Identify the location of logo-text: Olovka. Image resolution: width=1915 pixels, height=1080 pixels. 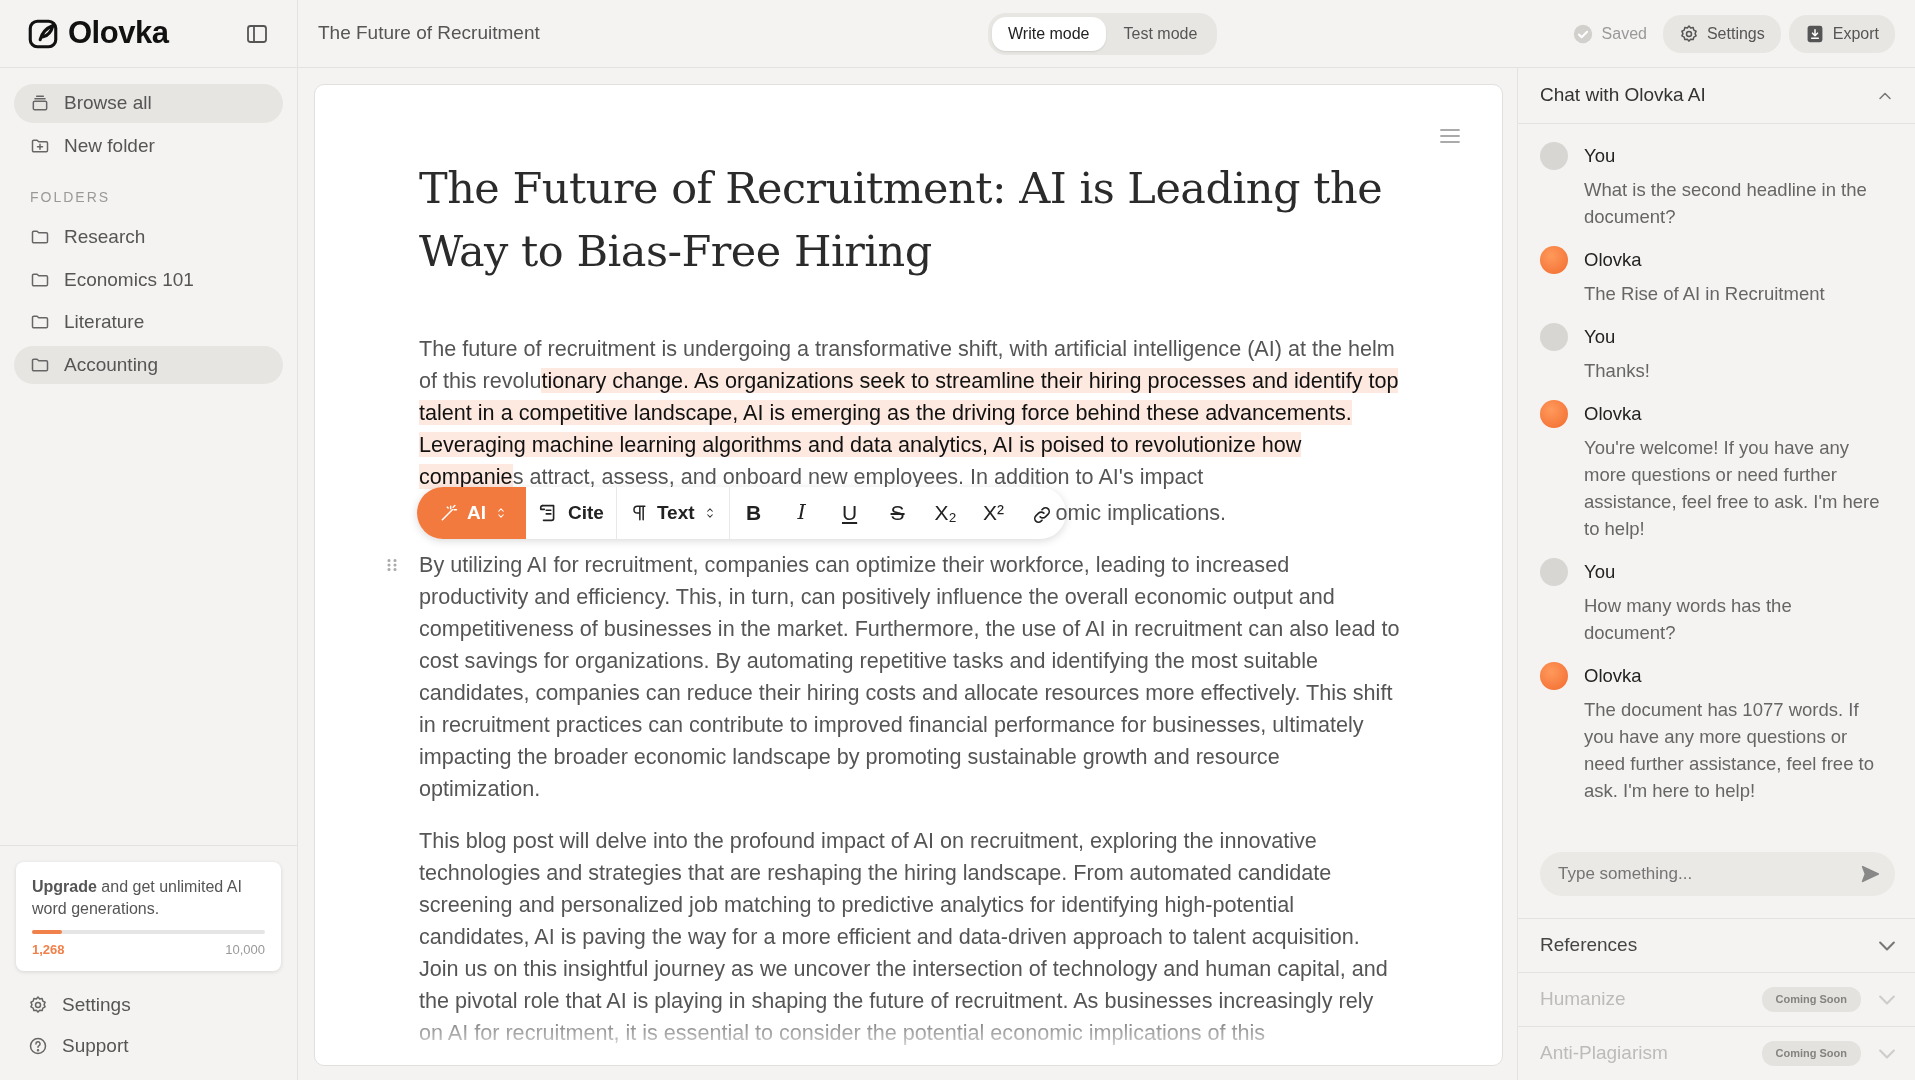
(118, 33).